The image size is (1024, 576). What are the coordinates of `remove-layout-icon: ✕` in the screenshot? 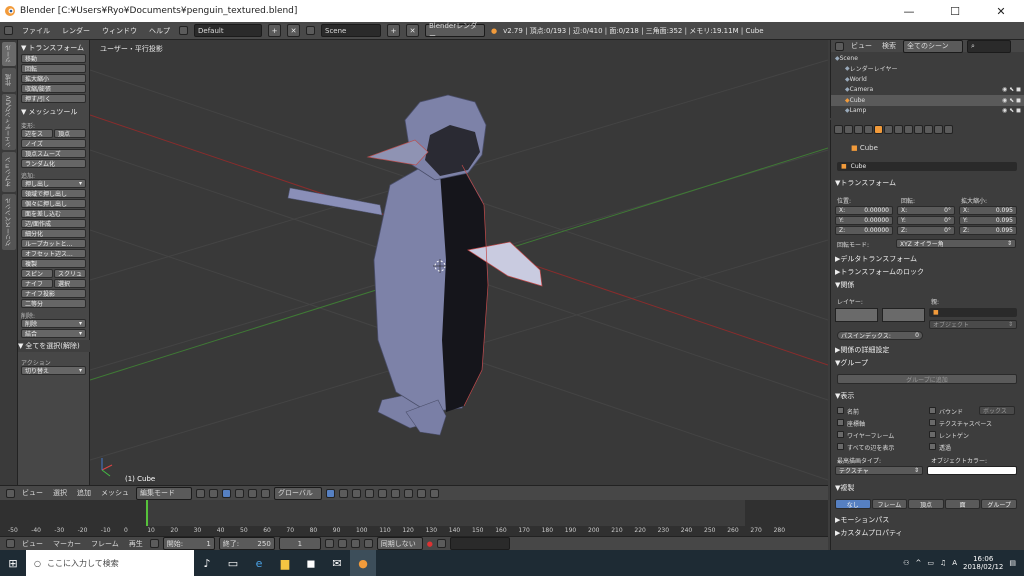 It's located at (293, 30).